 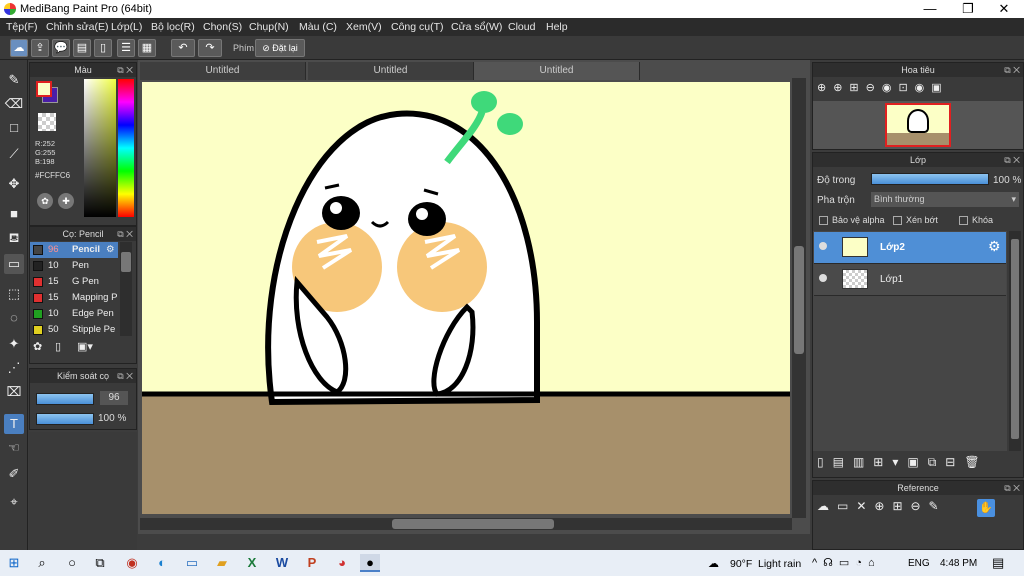 What do you see at coordinates (958, 563) in the screenshot?
I see `clock: 4:48 PM` at bounding box center [958, 563].